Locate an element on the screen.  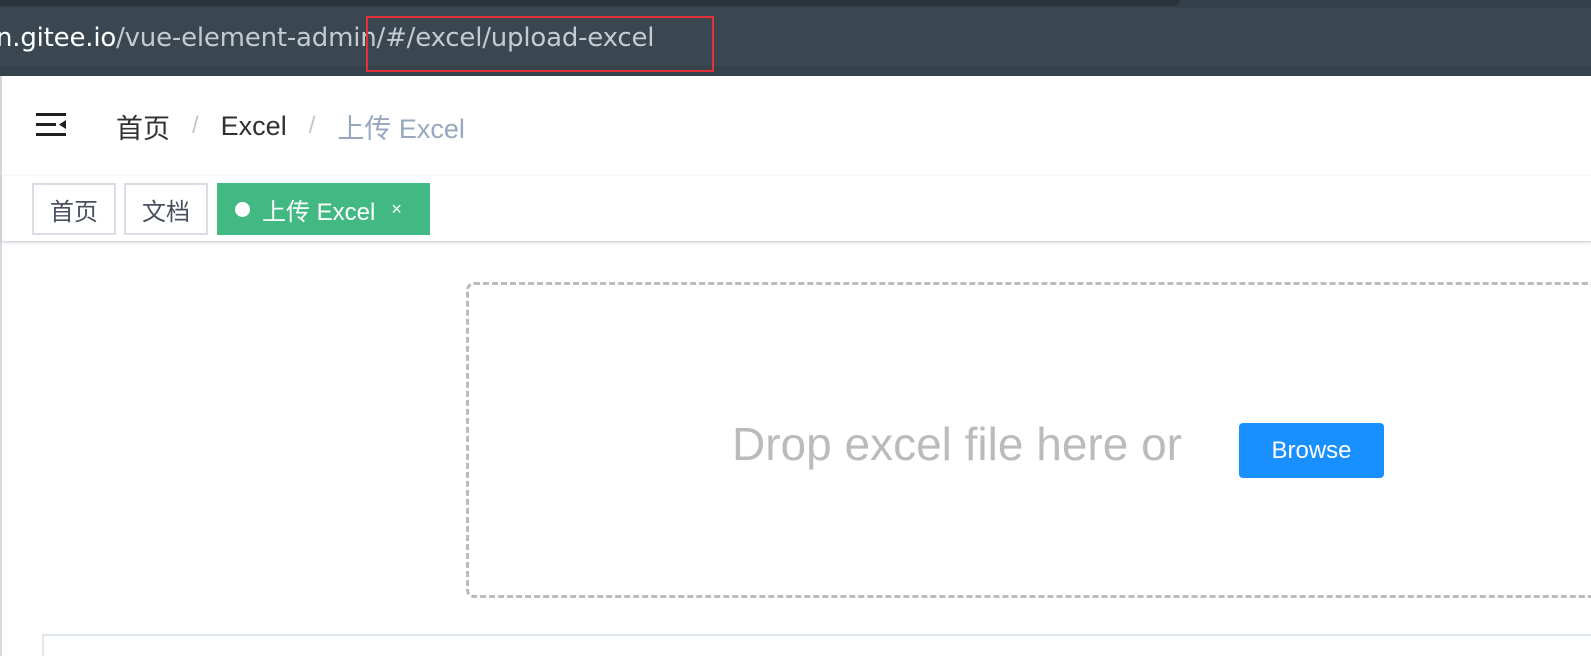
tag-docs: 文档 is located at coordinates (166, 209).